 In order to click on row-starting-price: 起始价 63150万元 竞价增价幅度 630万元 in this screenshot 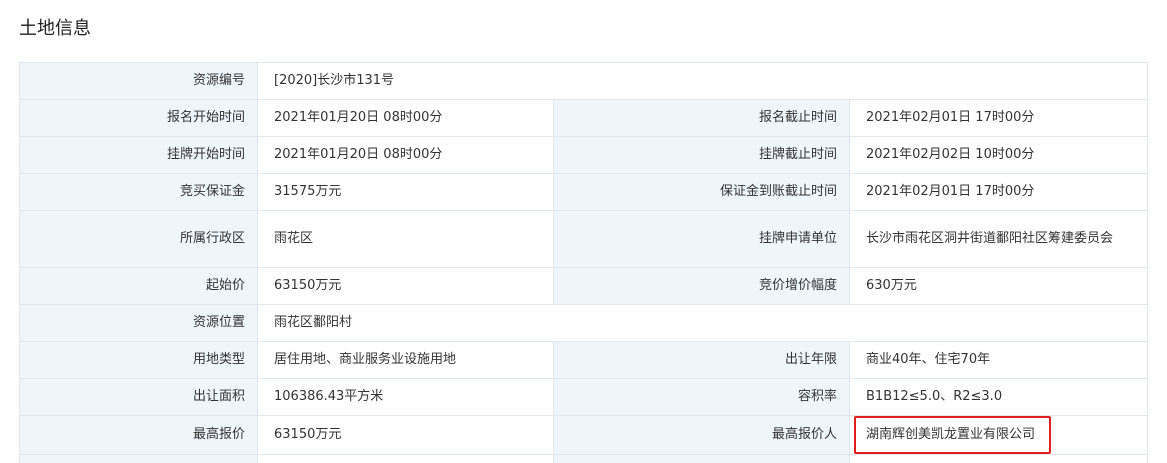, I will do `click(584, 286)`.